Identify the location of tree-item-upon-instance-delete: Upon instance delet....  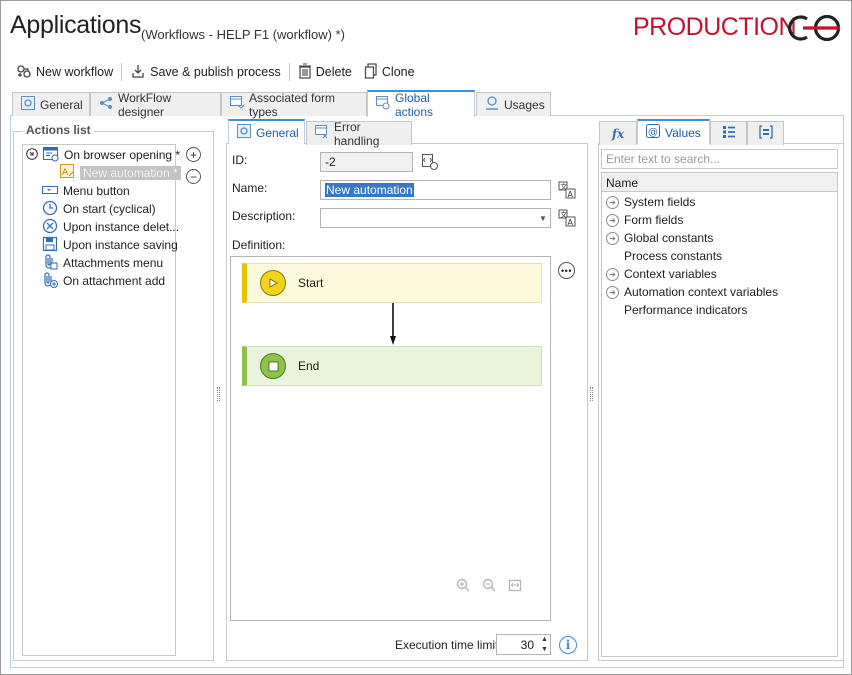
(110, 227).